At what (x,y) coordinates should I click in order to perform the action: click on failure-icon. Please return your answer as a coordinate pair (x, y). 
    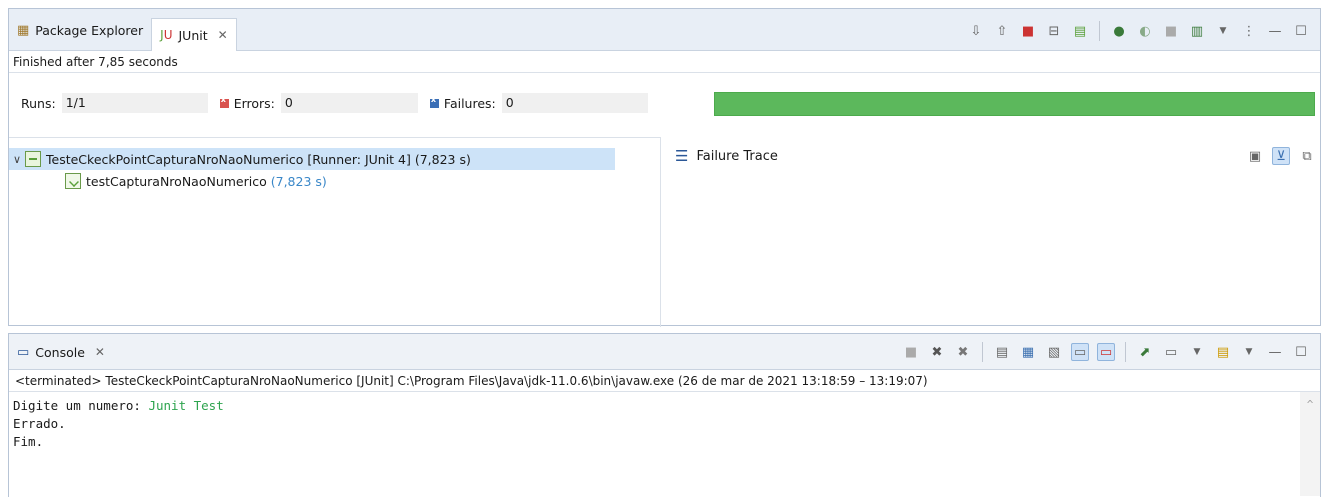
    Looking at the image, I should click on (434, 101).